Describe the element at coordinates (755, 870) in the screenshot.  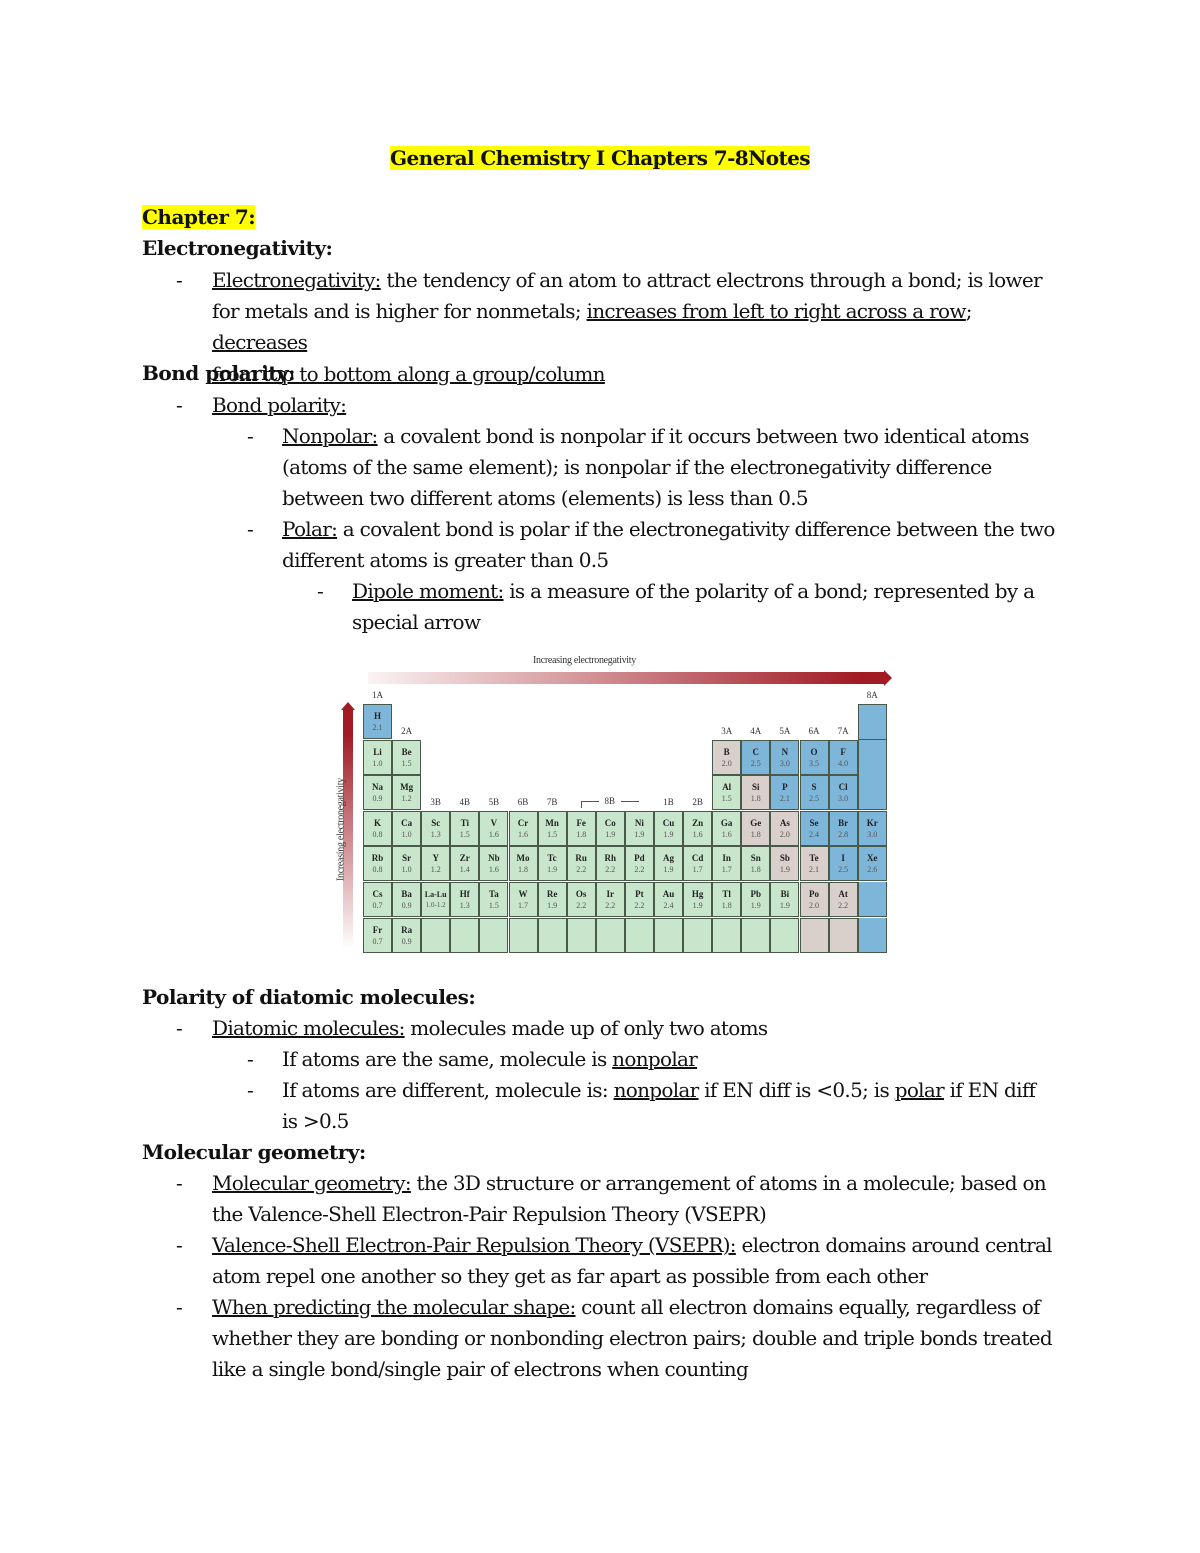
I see `electronegativity-value: 1.8` at that location.